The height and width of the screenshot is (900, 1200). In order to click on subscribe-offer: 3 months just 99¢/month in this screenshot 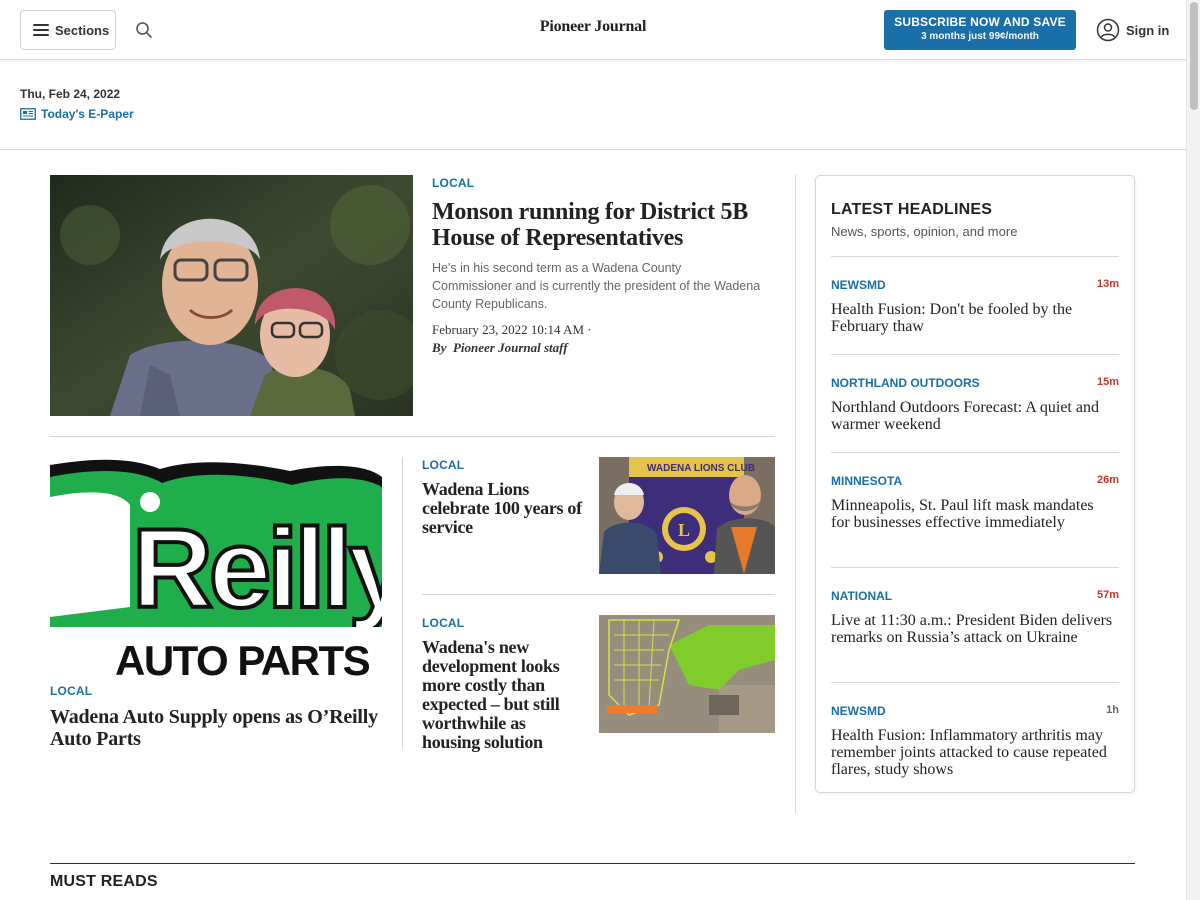, I will do `click(980, 36)`.